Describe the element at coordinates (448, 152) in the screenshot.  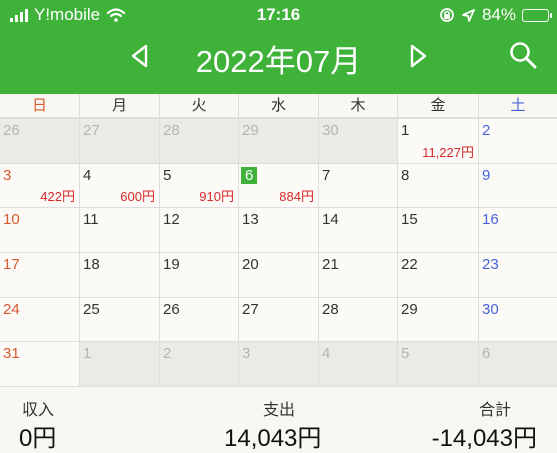
I see `expense-amount: 11,227円` at that location.